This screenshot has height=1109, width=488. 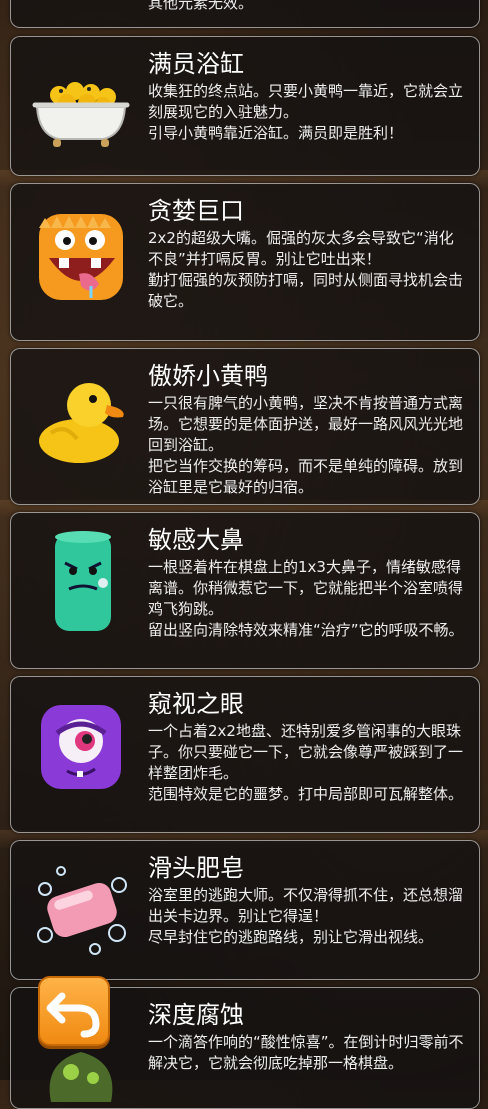 I want to click on greedy-mouth-monster-icon, so click(x=81, y=258).